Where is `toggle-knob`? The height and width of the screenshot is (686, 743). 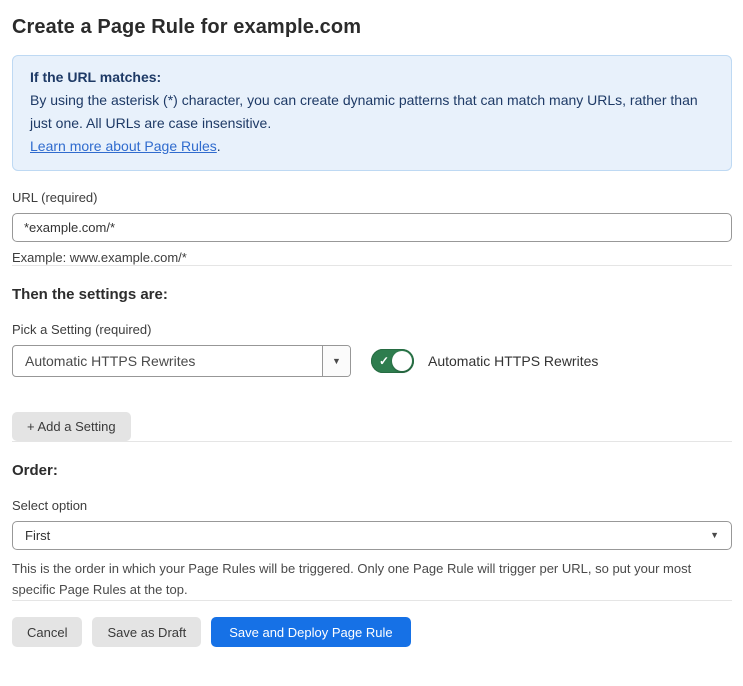 toggle-knob is located at coordinates (402, 361).